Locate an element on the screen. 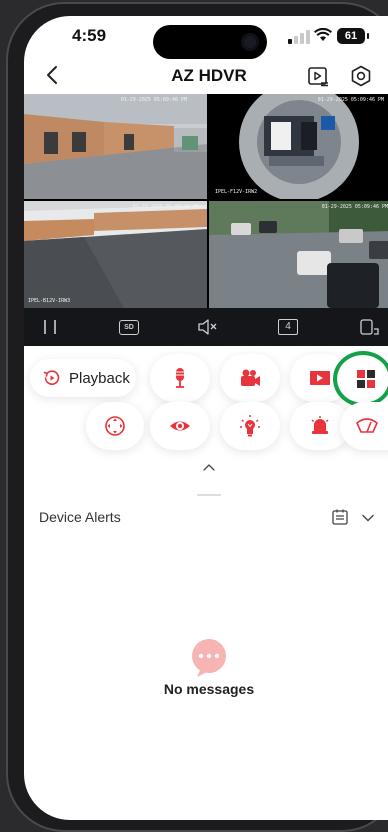 This screenshot has height=832, width=388. status-bar: 4:59 61 is located at coordinates (206, 38).